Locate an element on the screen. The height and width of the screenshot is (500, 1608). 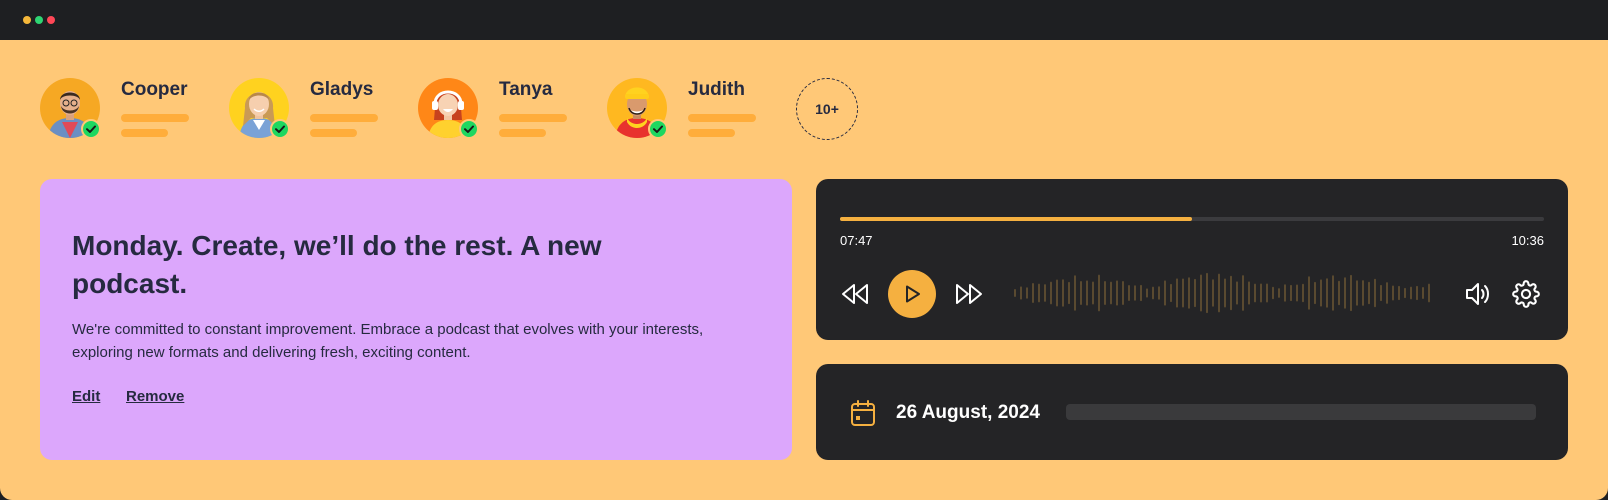
window-titlebar is located at coordinates (804, 20).